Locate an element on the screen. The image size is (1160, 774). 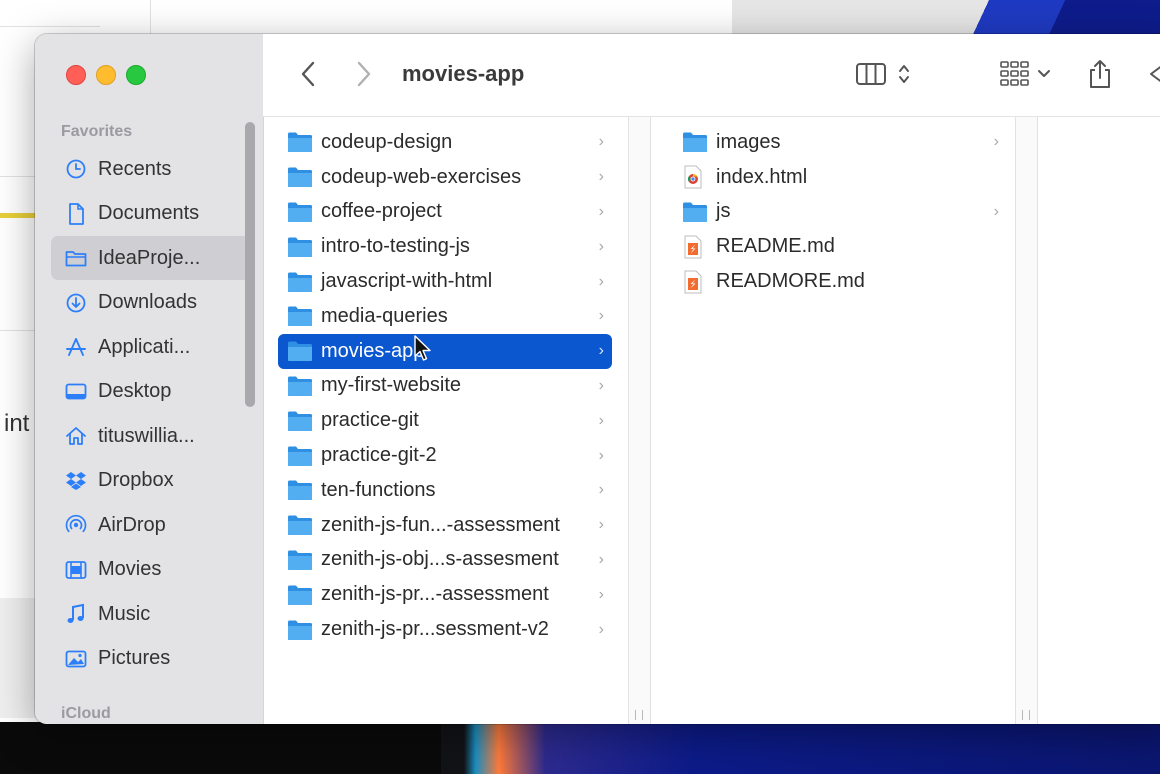
mouse-pointer-icon is located at coordinates (422, 348).